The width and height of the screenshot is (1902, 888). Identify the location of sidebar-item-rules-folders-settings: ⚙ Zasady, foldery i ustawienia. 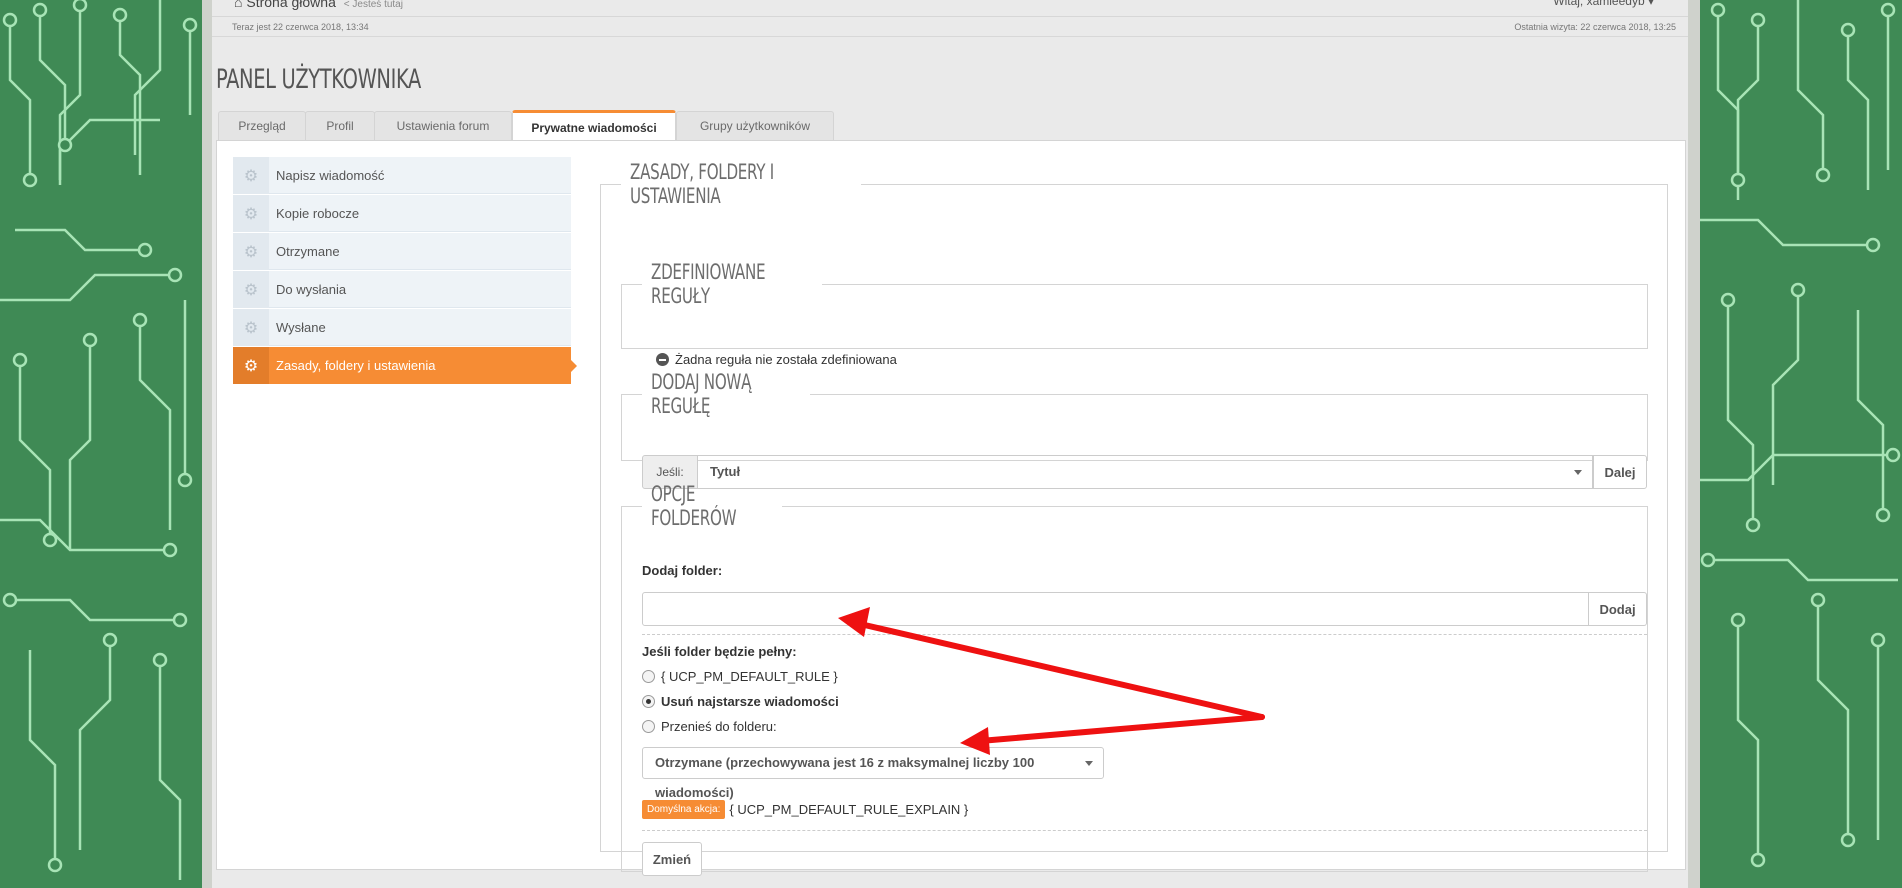
(405, 365).